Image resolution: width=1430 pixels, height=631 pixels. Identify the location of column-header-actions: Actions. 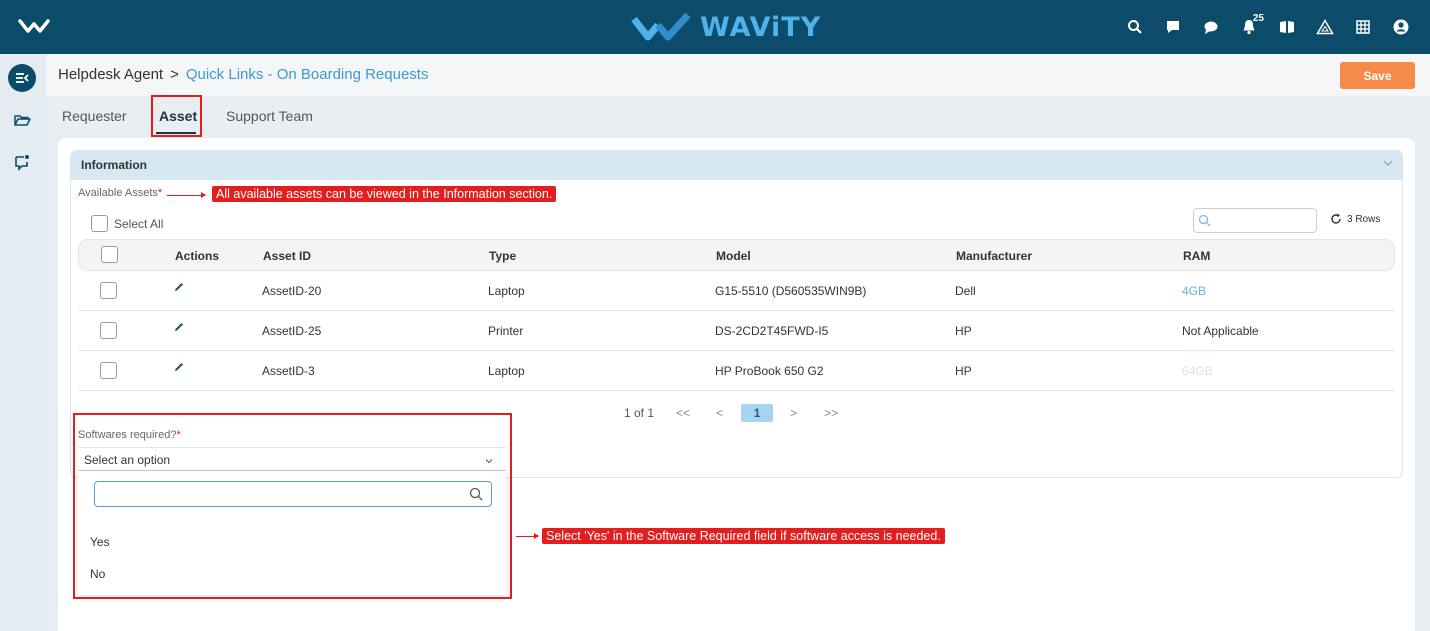
(197, 256).